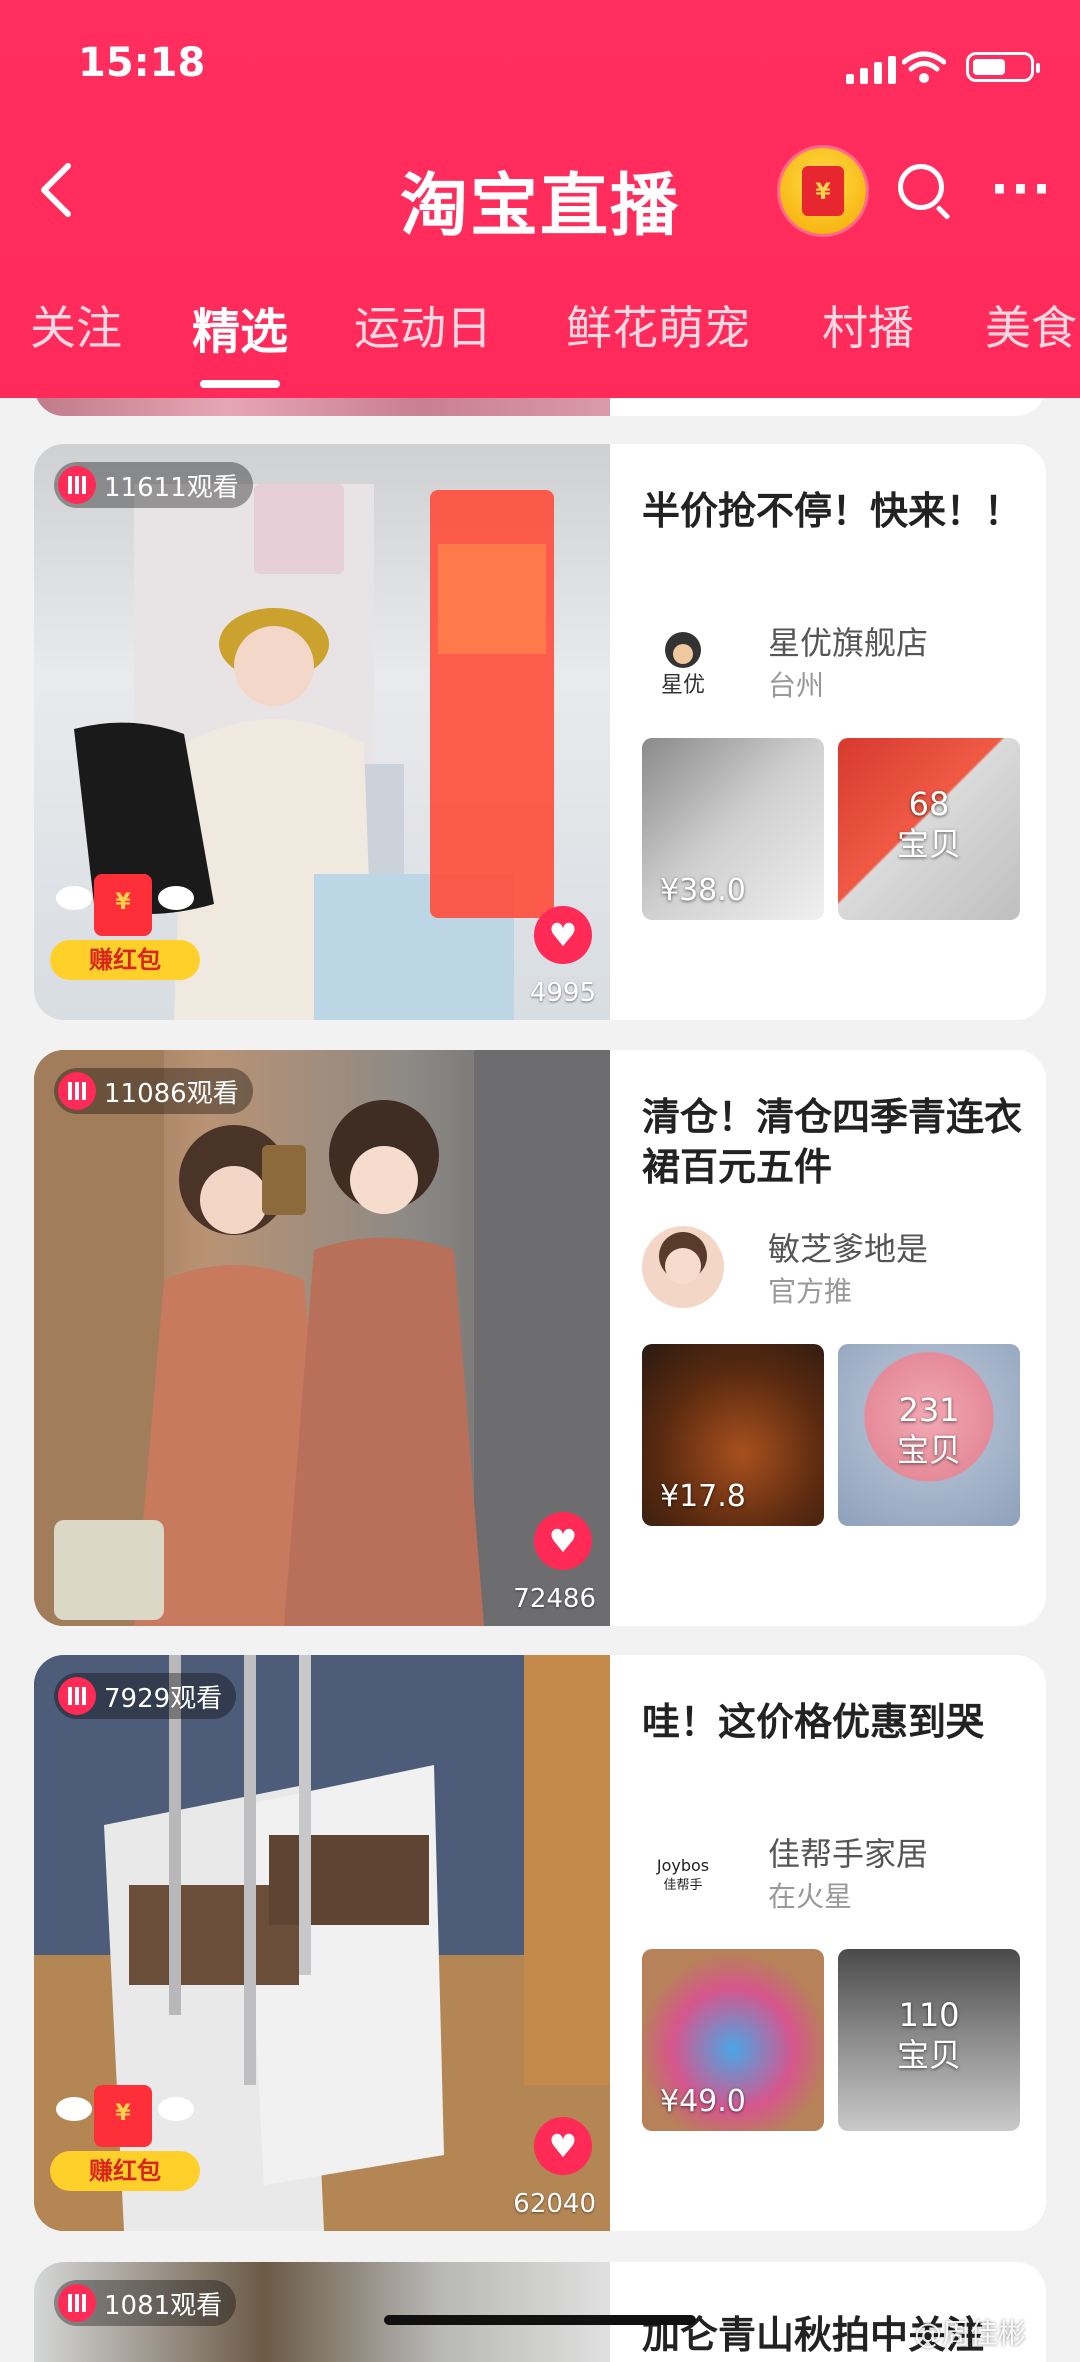  Describe the element at coordinates (423, 325) in the screenshot. I see `tab-sports-day: 运动日` at that location.